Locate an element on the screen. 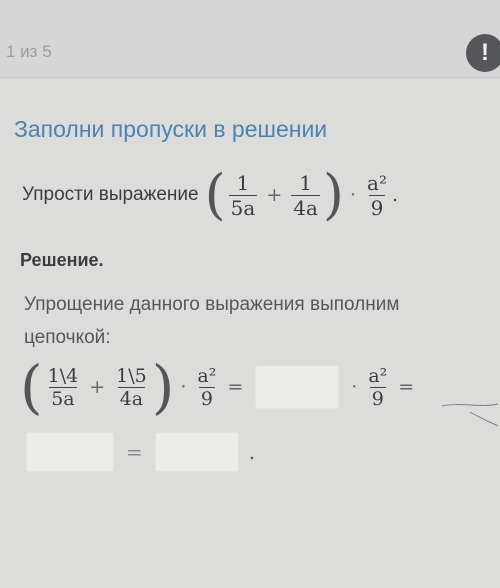 Image resolution: width=500 pixels, height=588 pixels. fraction-4-denominator: 9 is located at coordinates (377, 398).